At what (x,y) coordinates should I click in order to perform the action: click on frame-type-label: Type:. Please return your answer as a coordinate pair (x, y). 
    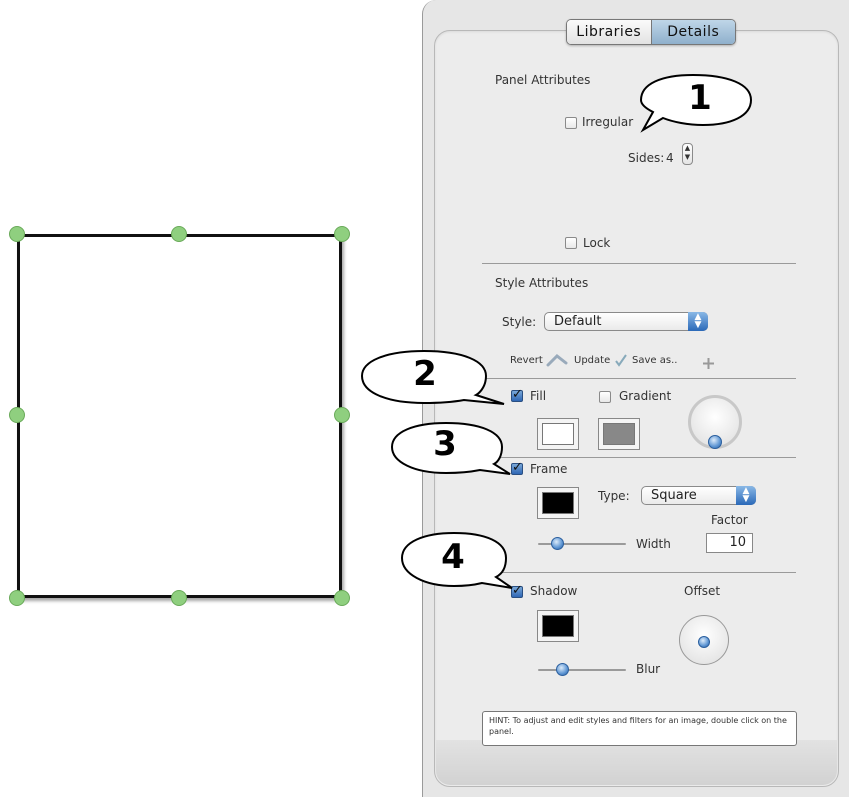
    Looking at the image, I should click on (614, 496).